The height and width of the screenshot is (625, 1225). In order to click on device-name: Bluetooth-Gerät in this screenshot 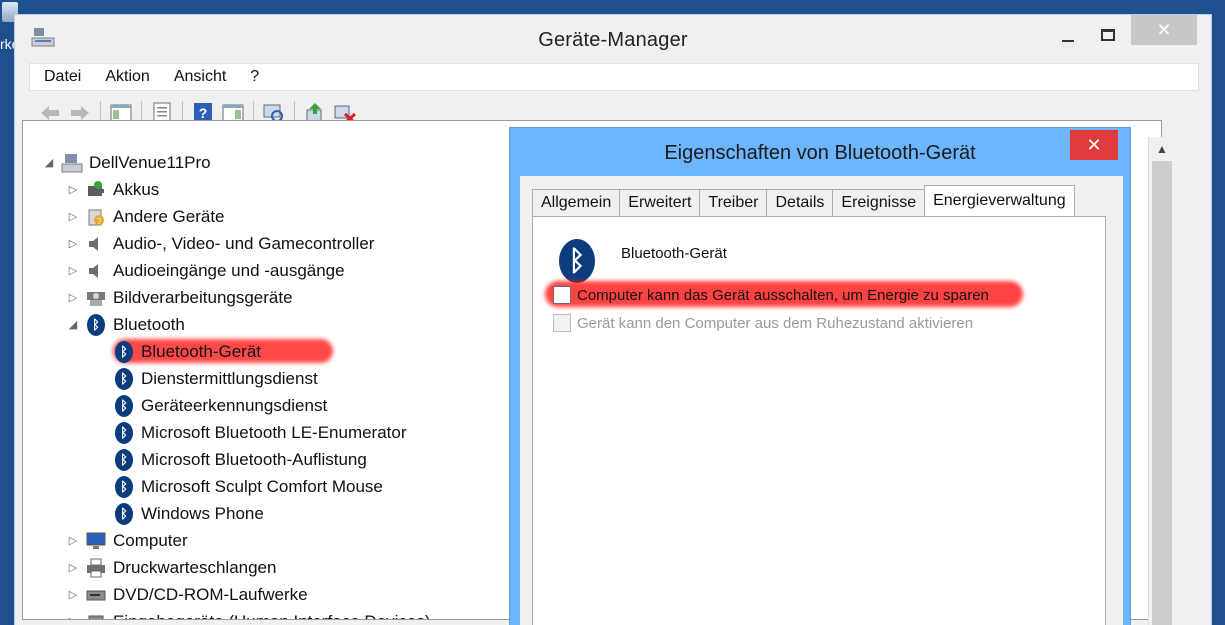, I will do `click(674, 253)`.